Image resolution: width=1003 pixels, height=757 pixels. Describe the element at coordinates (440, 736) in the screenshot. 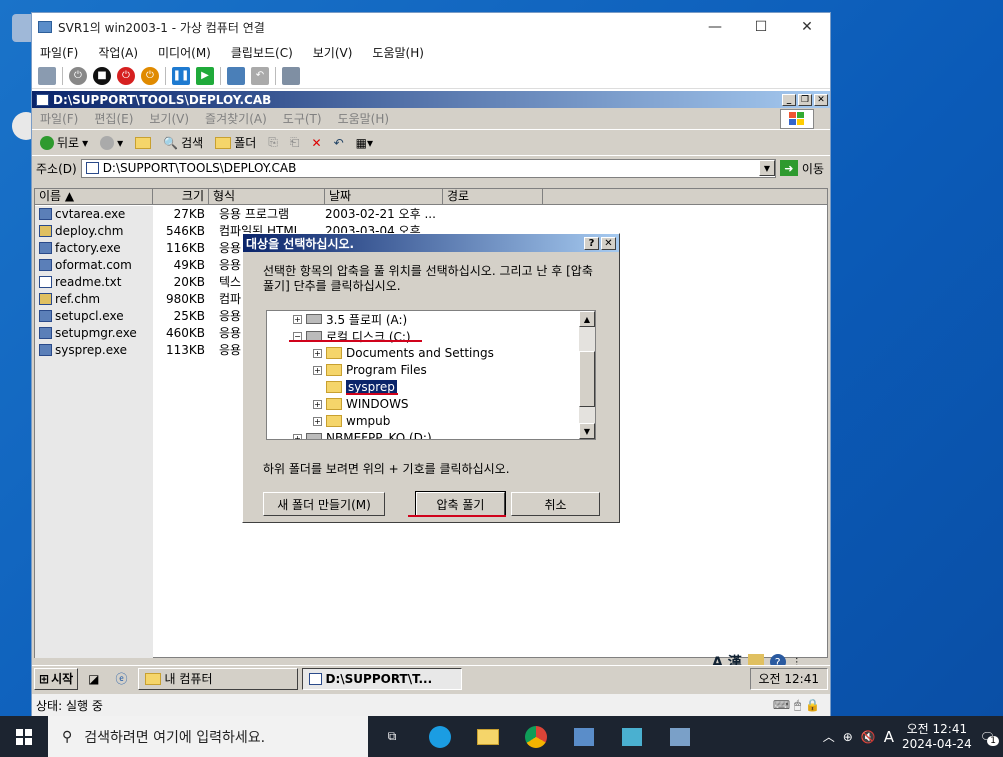

I see `edge-icon` at that location.